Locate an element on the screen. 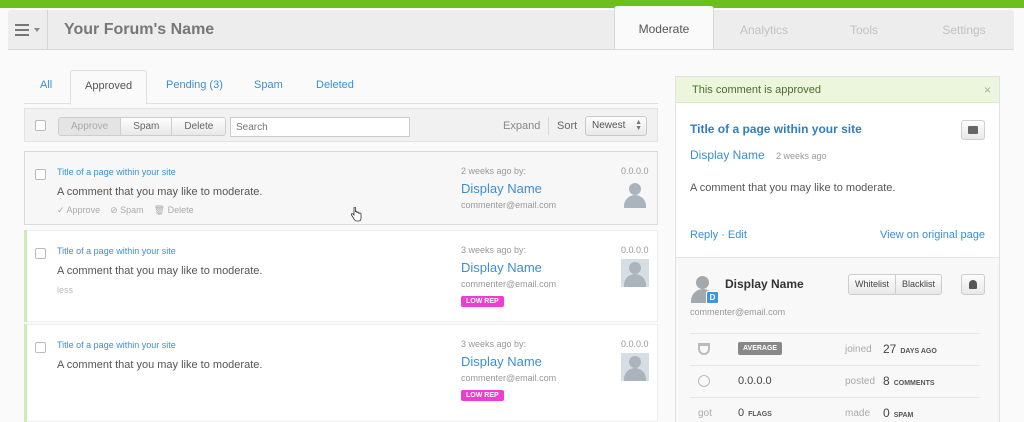  joined-label: joined is located at coordinates (858, 349).